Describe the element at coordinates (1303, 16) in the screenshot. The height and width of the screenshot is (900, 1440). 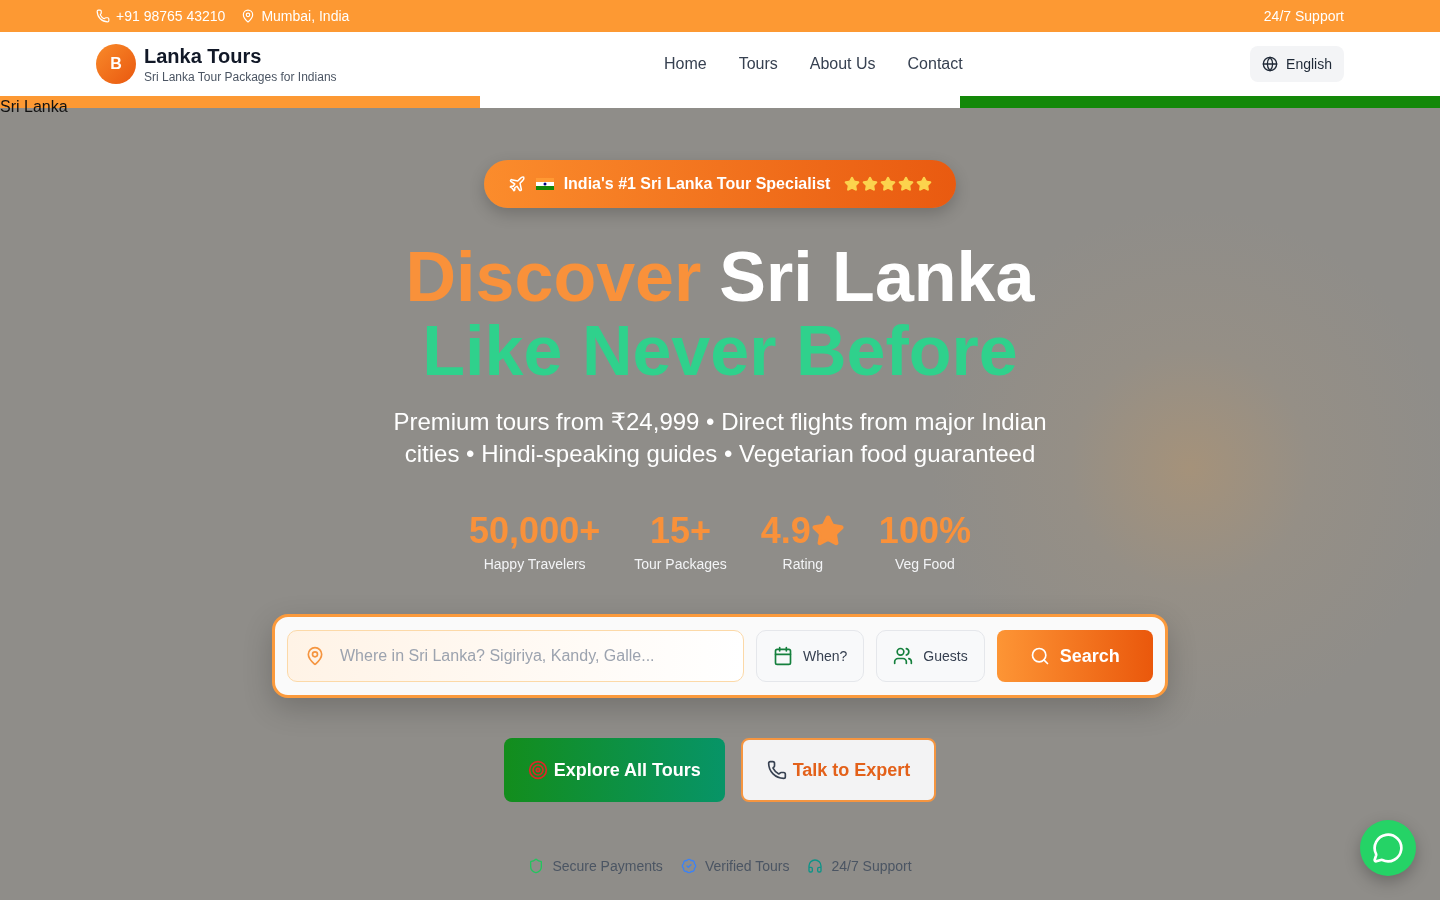
I see `support-text: 24/7 Support` at that location.